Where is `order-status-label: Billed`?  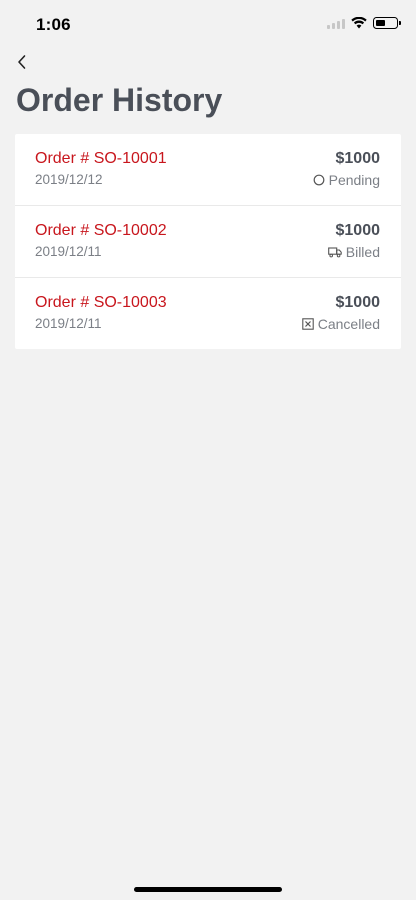 order-status-label: Billed is located at coordinates (362, 252).